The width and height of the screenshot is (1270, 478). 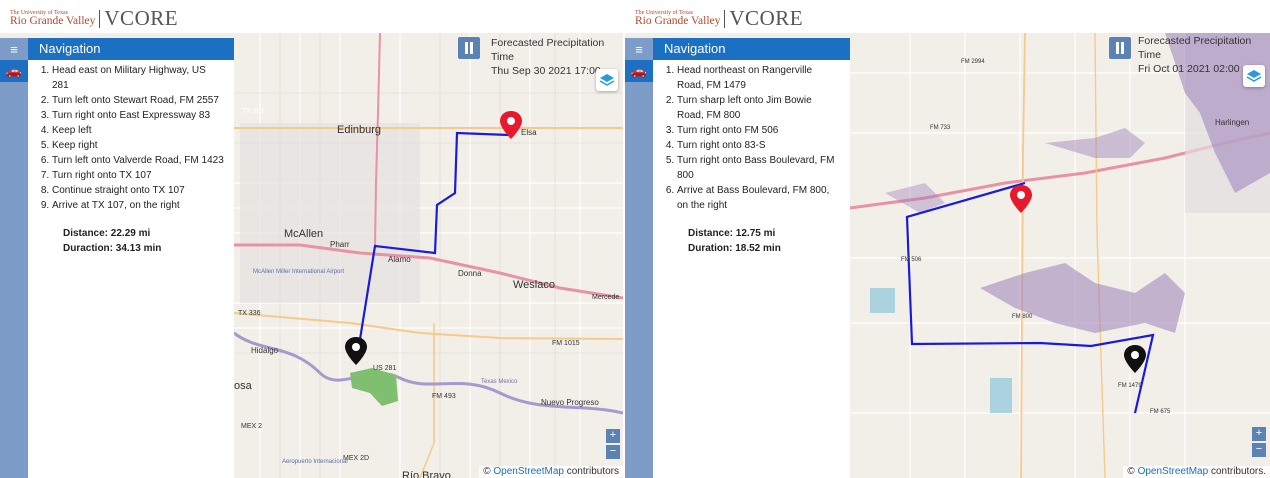 I want to click on map-label-hidalgo: Hidalgo, so click(x=265, y=350).